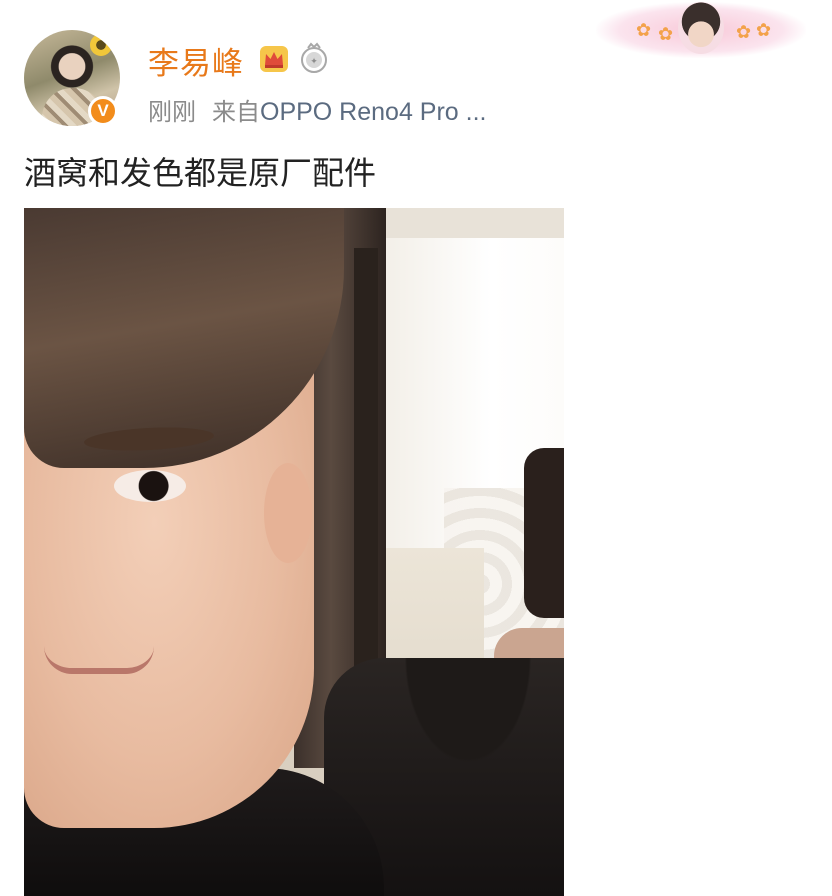 This screenshot has height=896, width=832. What do you see at coordinates (236, 112) in the screenshot?
I see `post-source-prefix: 来自` at bounding box center [236, 112].